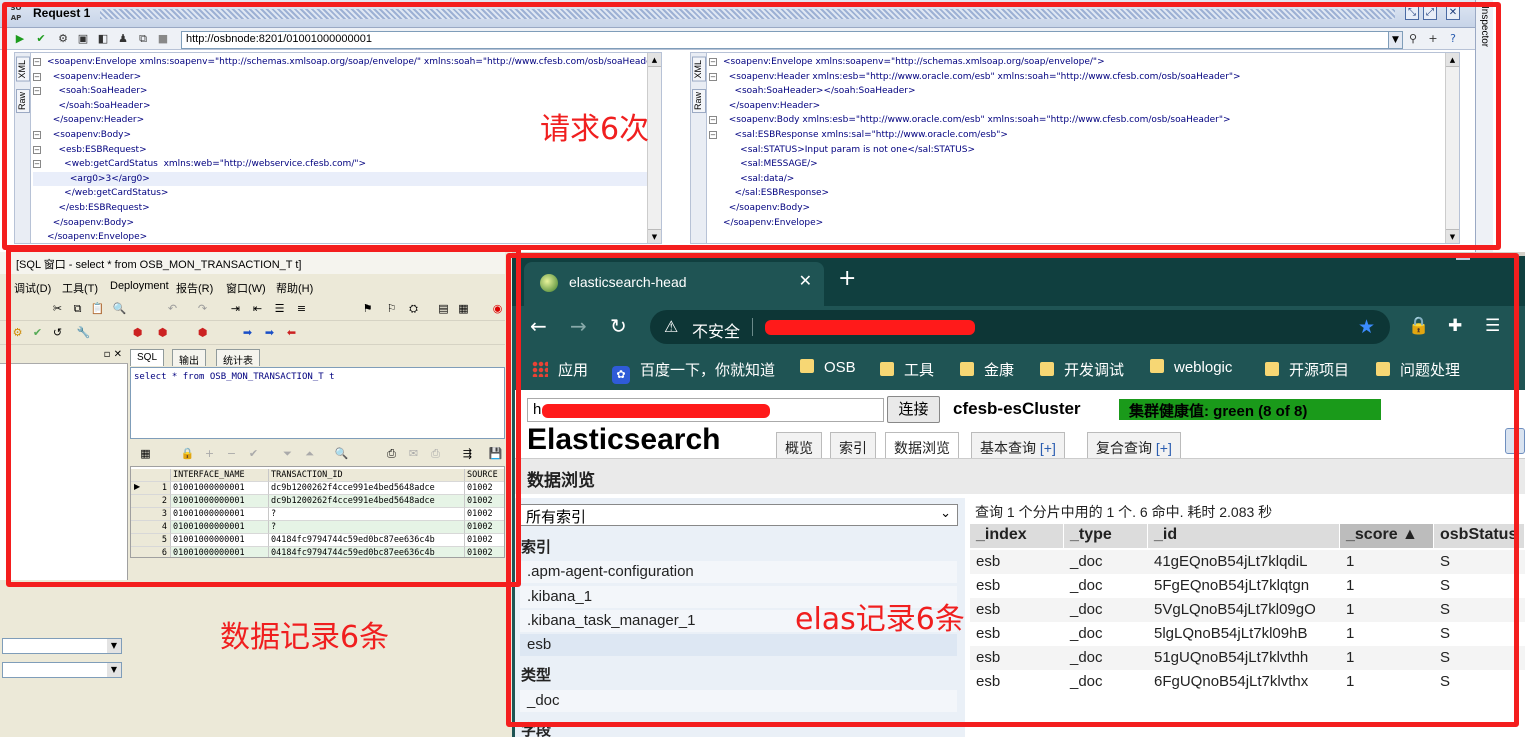 The image size is (1525, 737). I want to click on annotation-es-records: elas记录6条, so click(880, 619).